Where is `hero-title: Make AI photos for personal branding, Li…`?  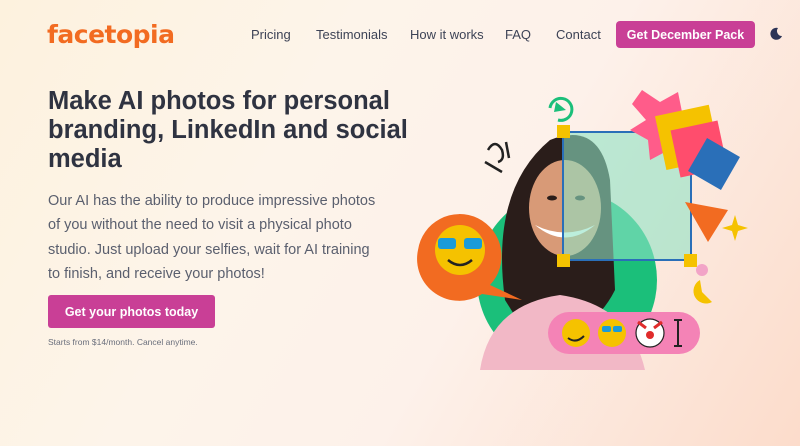 hero-title: Make AI photos for personal branding, Li… is located at coordinates (228, 130).